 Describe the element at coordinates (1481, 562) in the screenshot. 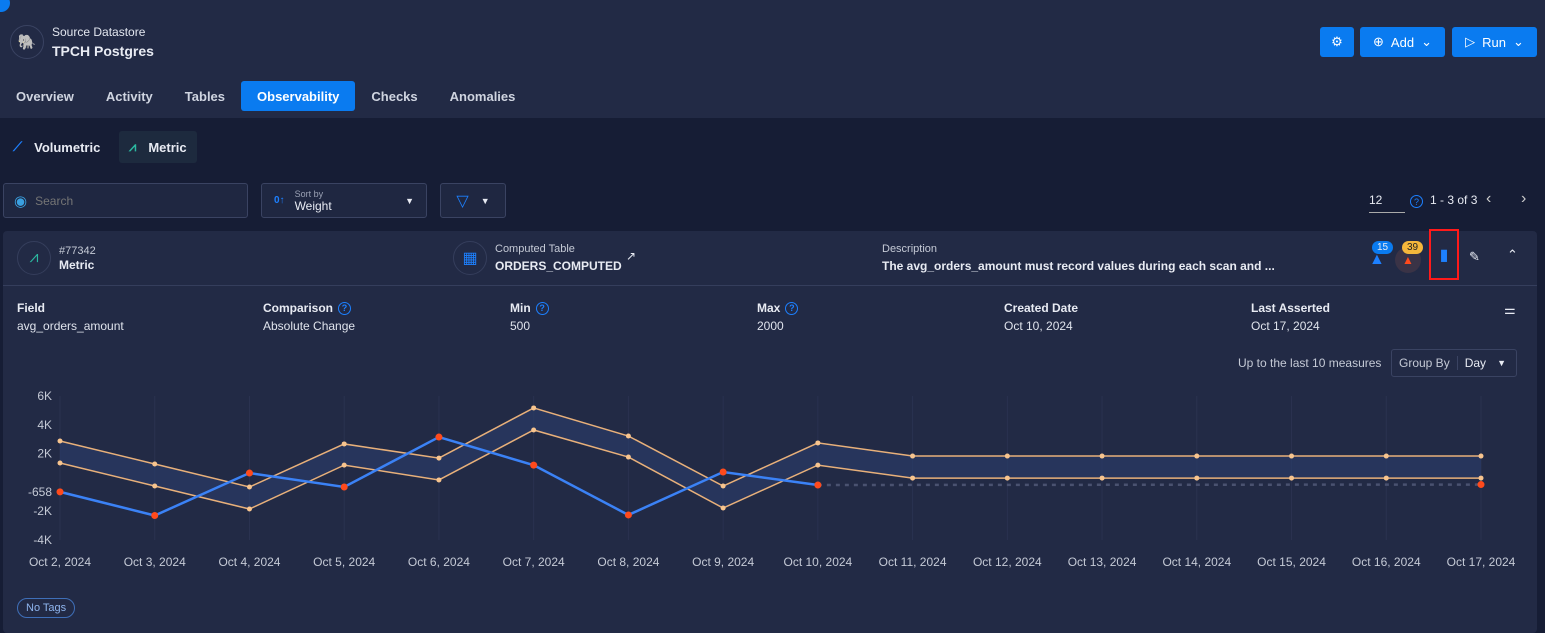

I see `x-tick-label: Oct 17, 2024` at that location.